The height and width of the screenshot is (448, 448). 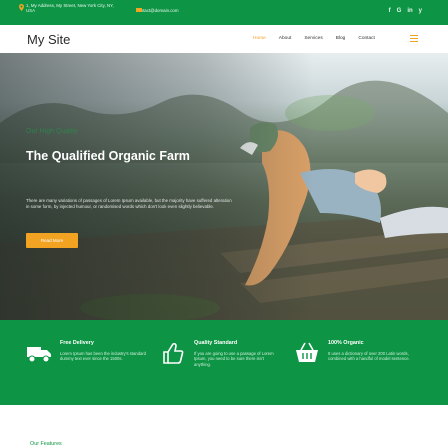 What do you see at coordinates (224, 39) in the screenshot?
I see `main-navbar: My Site Home About Services Blog Contact` at bounding box center [224, 39].